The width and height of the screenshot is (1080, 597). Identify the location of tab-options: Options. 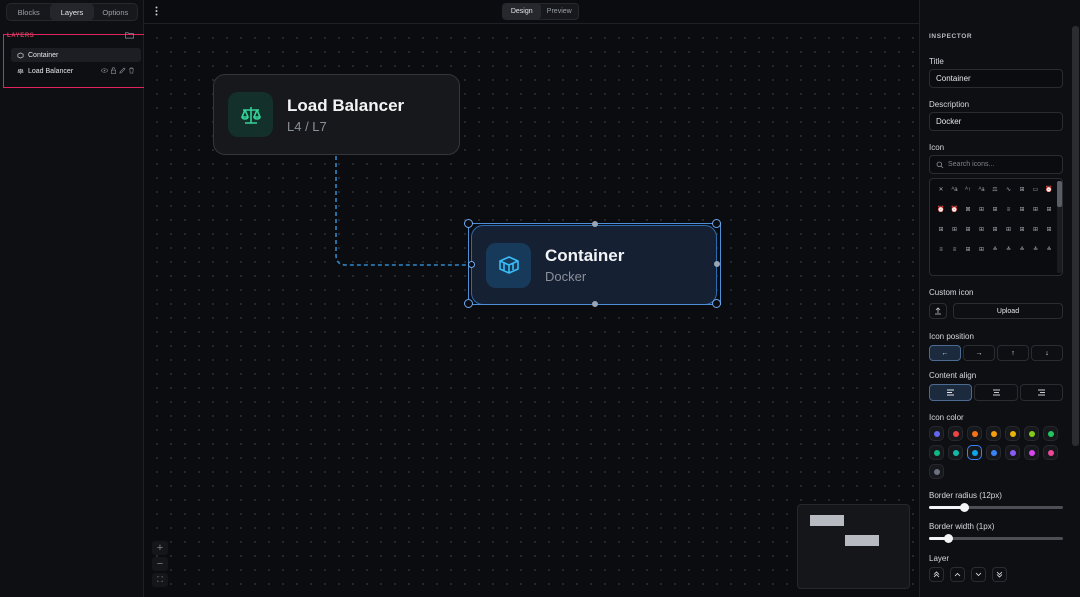
(115, 12).